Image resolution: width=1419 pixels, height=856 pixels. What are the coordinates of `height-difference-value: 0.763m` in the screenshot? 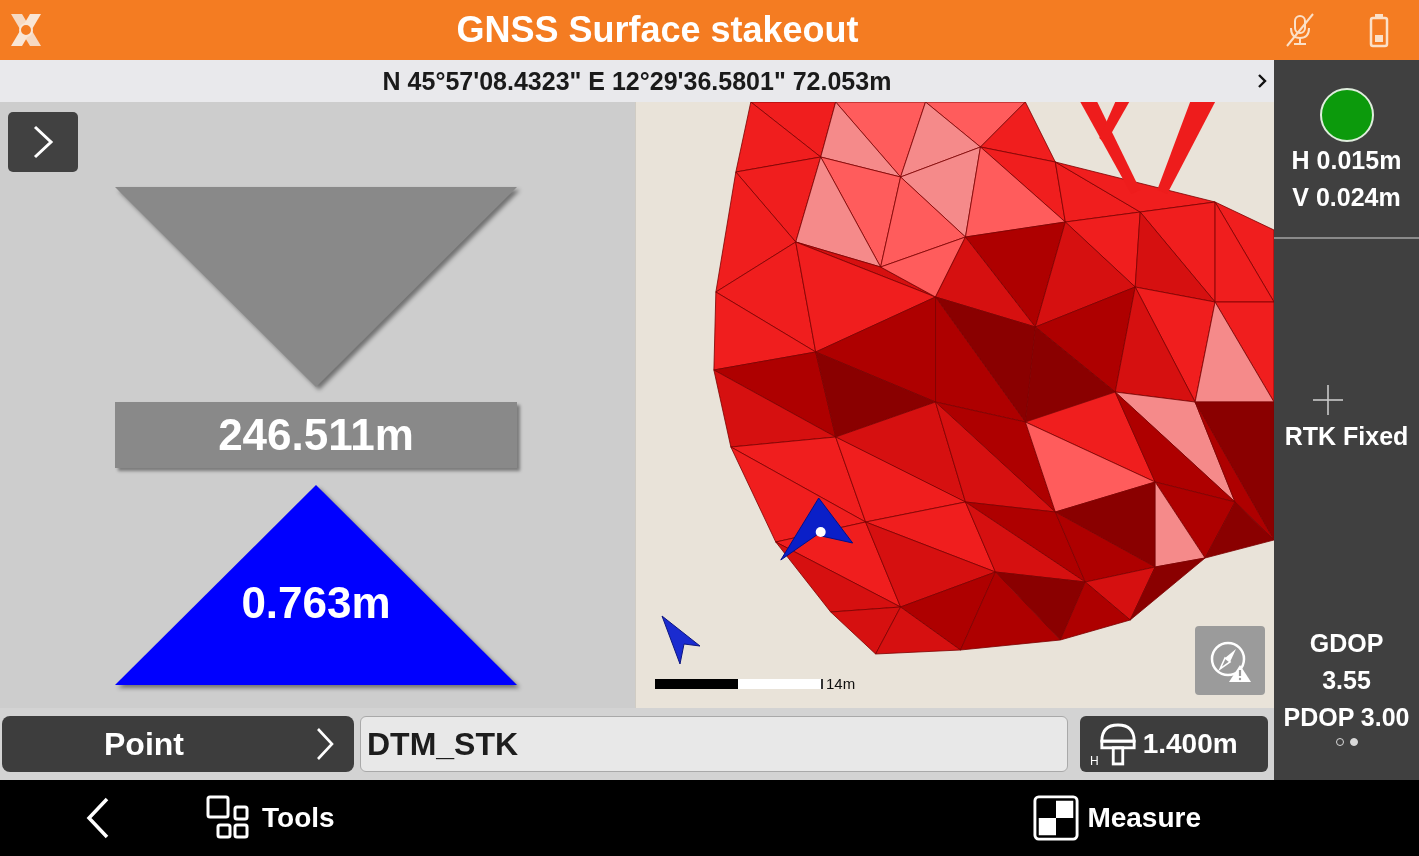 It's located at (316, 603).